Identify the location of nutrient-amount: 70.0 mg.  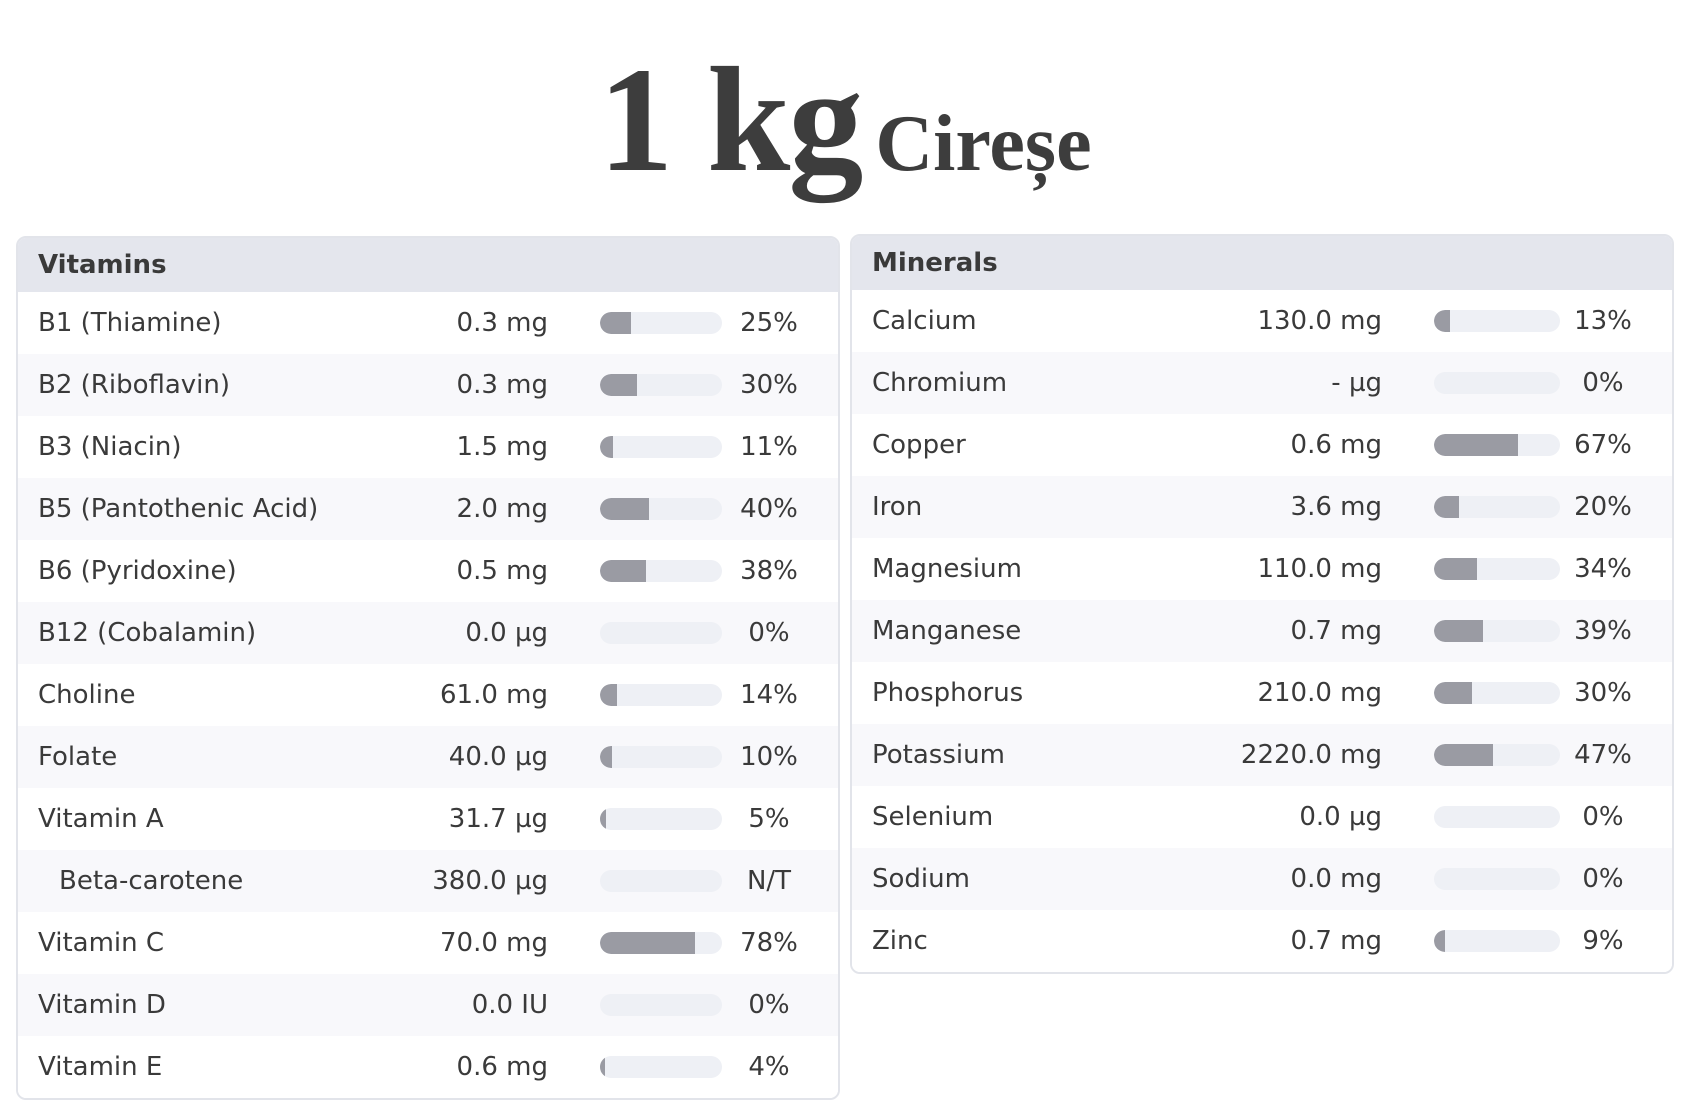
(494, 943).